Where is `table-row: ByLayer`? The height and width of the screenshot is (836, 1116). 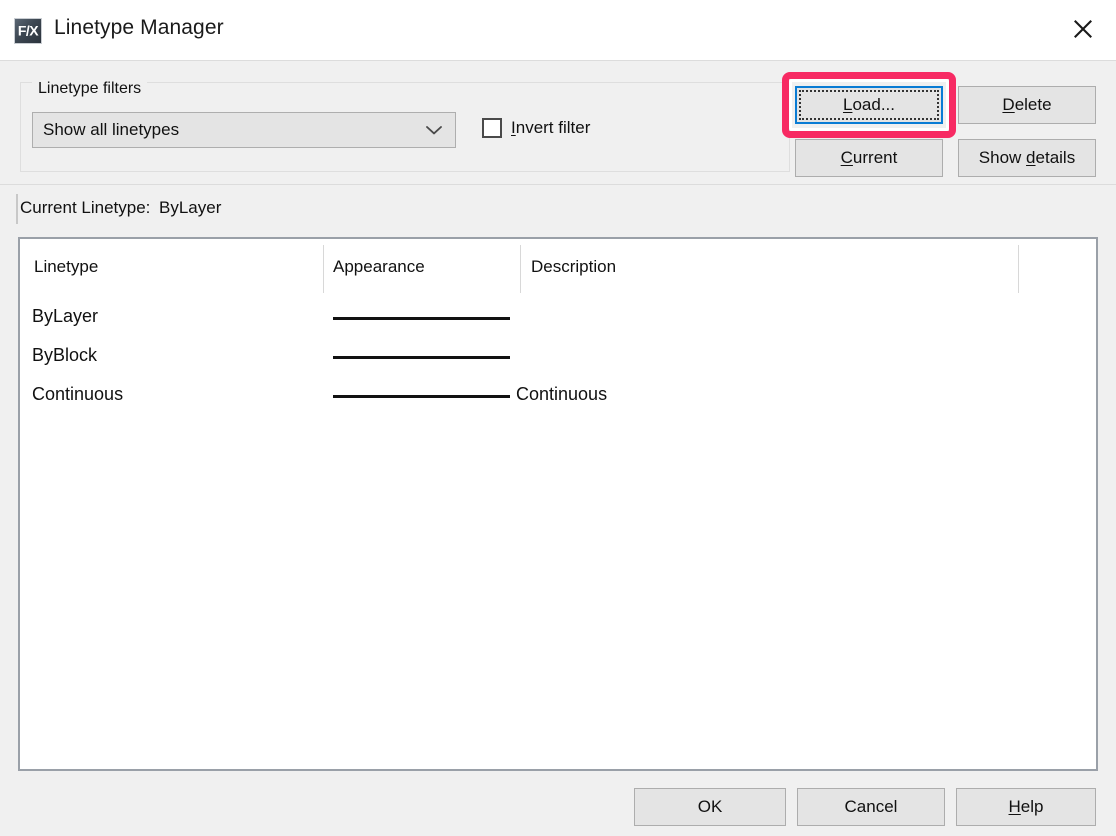
table-row: ByLayer is located at coordinates (558, 318).